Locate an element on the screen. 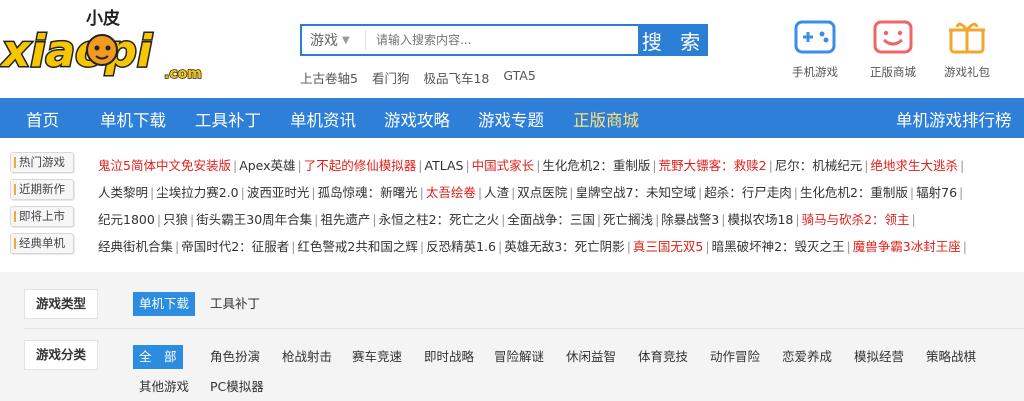 This screenshot has height=401, width=1024. game-link: 人渣 is located at coordinates (496, 192).